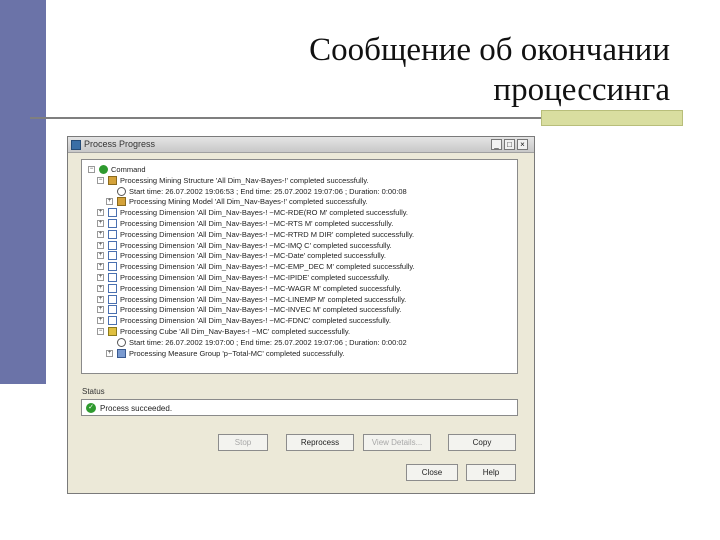  What do you see at coordinates (496, 144) in the screenshot?
I see `minimize-button: _` at bounding box center [496, 144].